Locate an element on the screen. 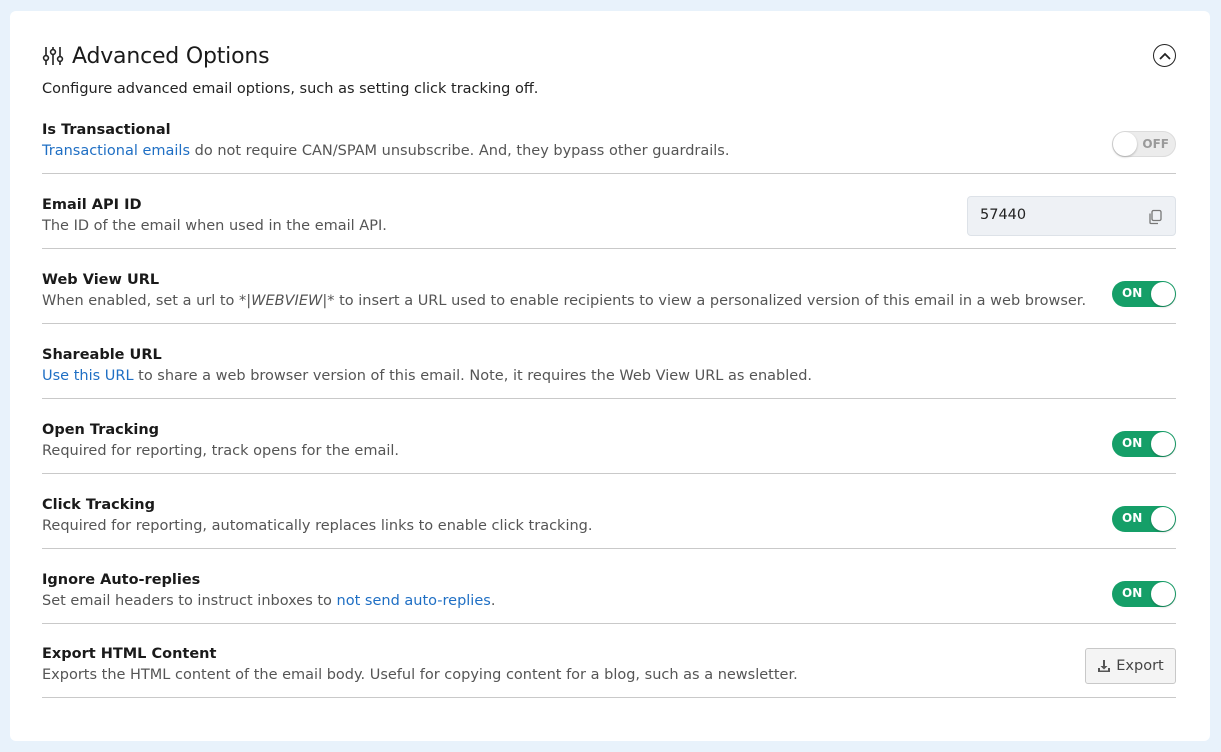  panel-header: Advanced Options is located at coordinates (156, 56).